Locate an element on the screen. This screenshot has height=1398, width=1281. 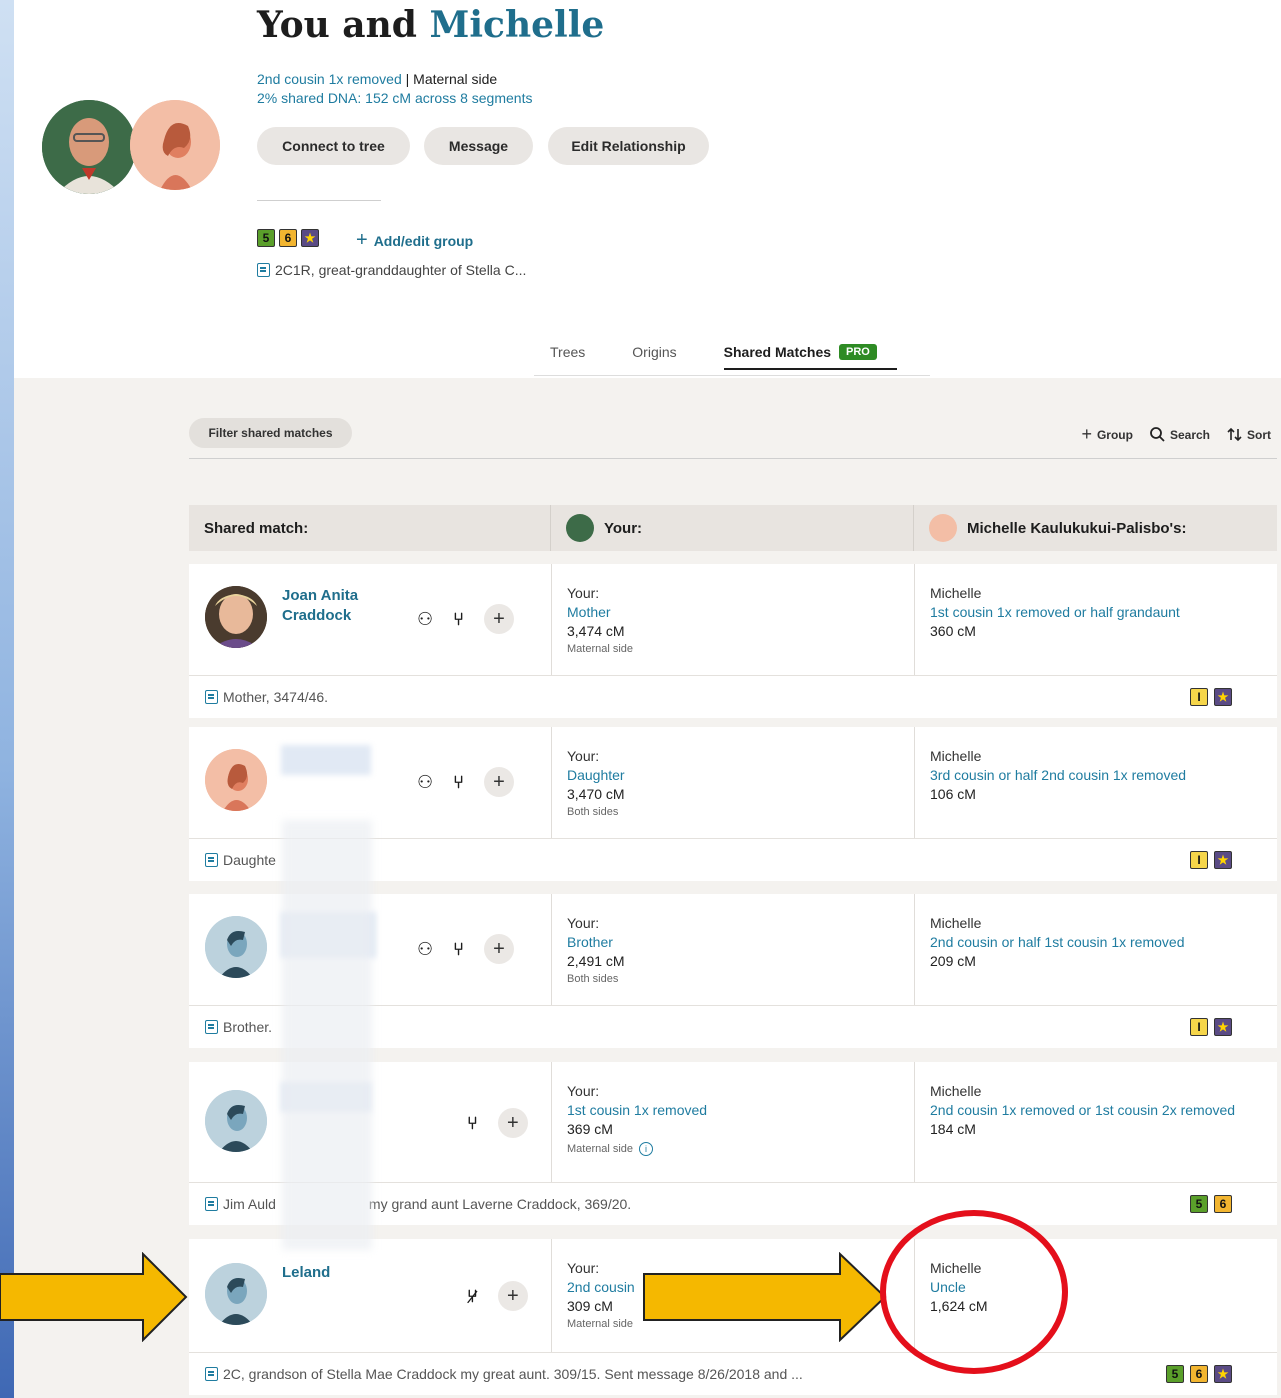
user-avatar-small is located at coordinates (580, 528).